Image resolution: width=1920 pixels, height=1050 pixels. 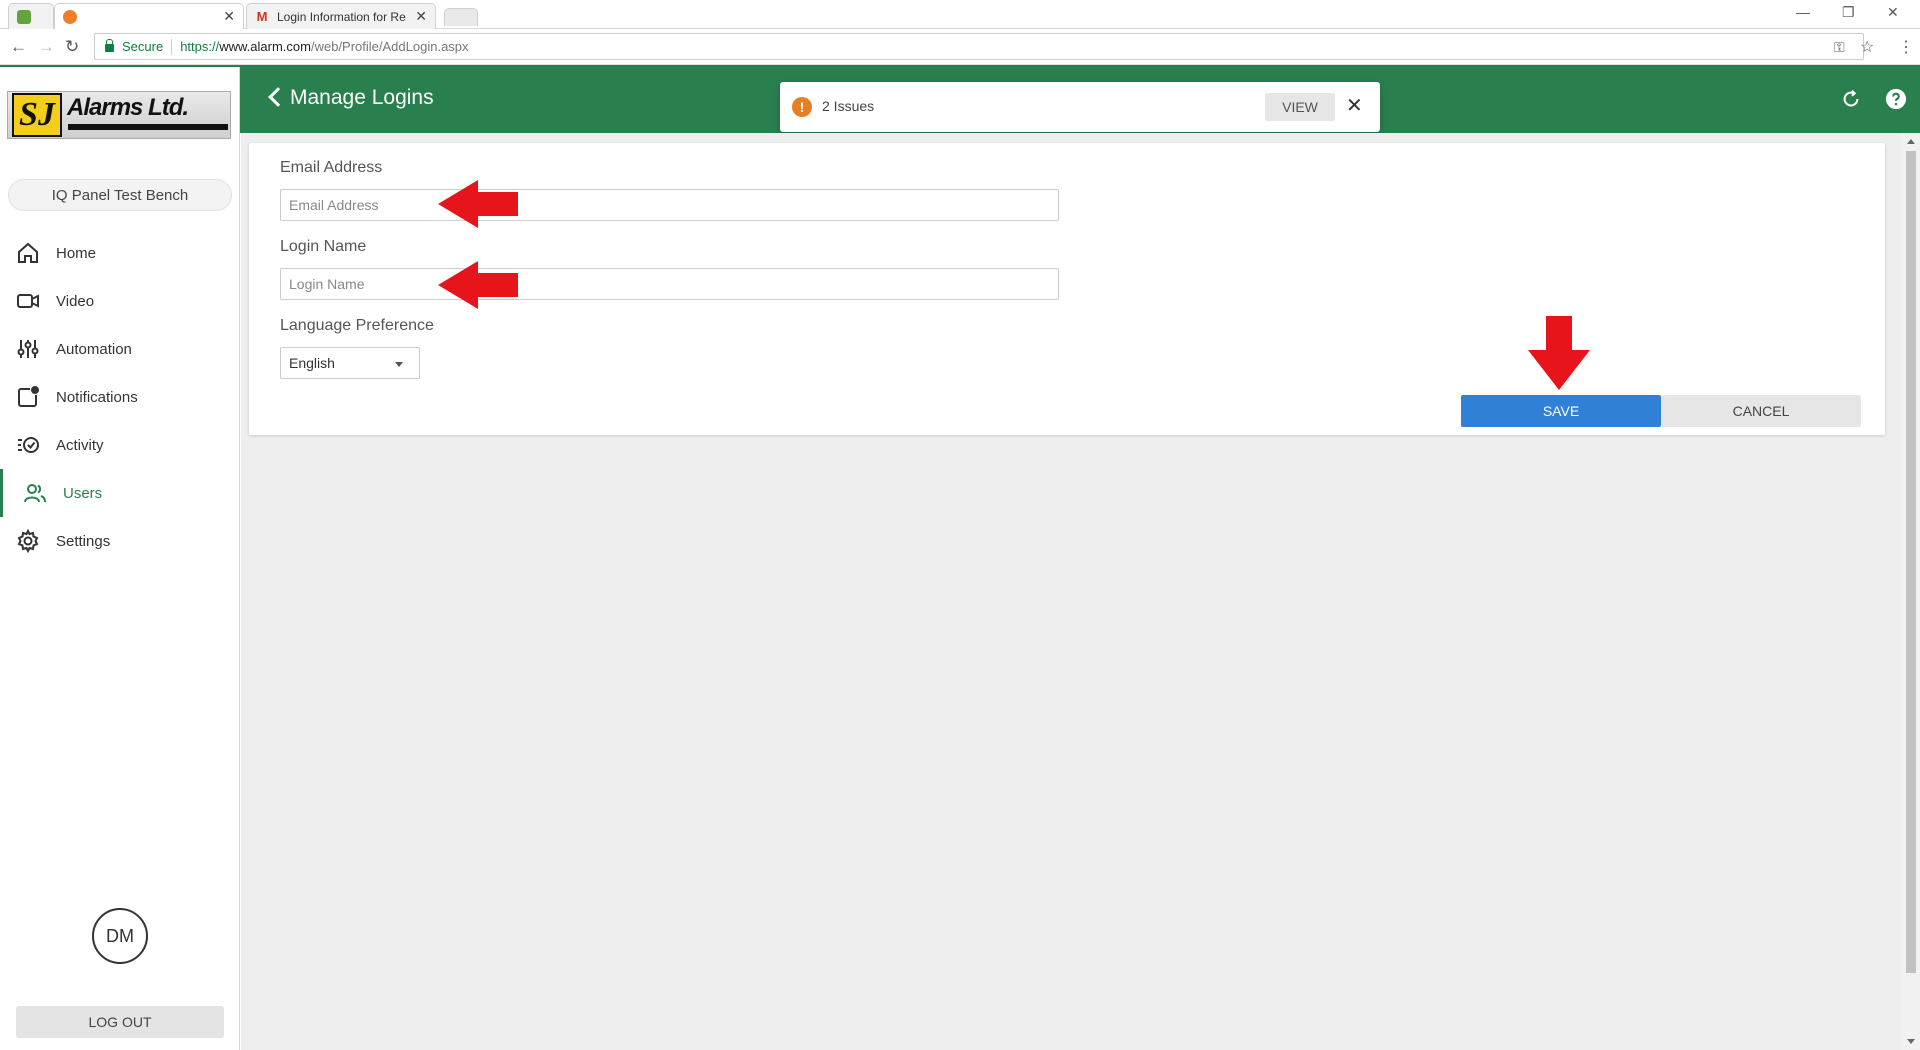 What do you see at coordinates (94, 349) in the screenshot?
I see `sidebar-item-label: Automation` at bounding box center [94, 349].